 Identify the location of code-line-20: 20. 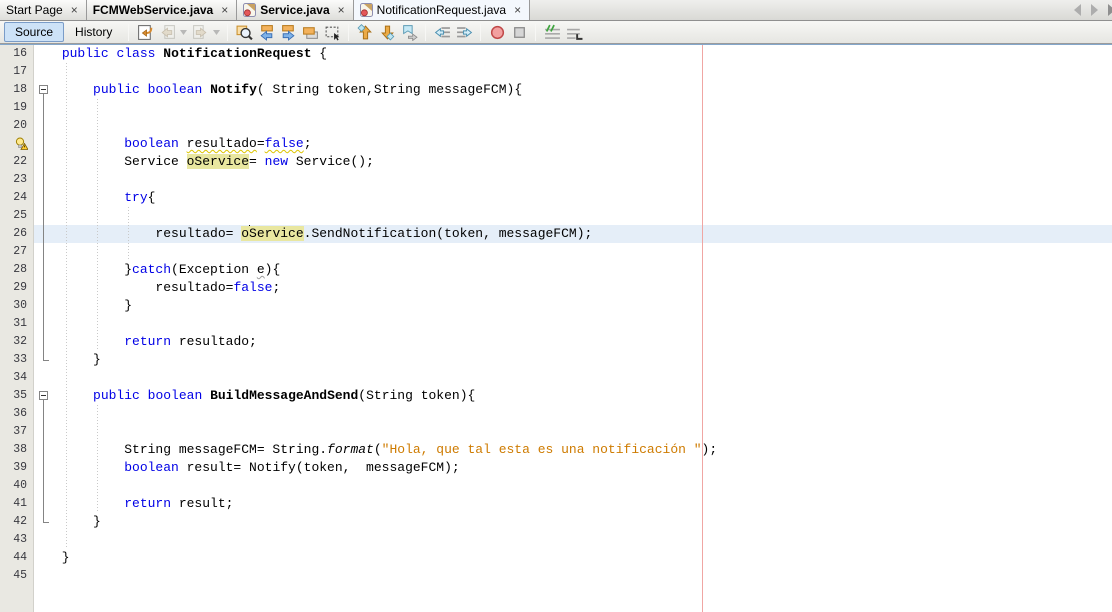
(556, 126).